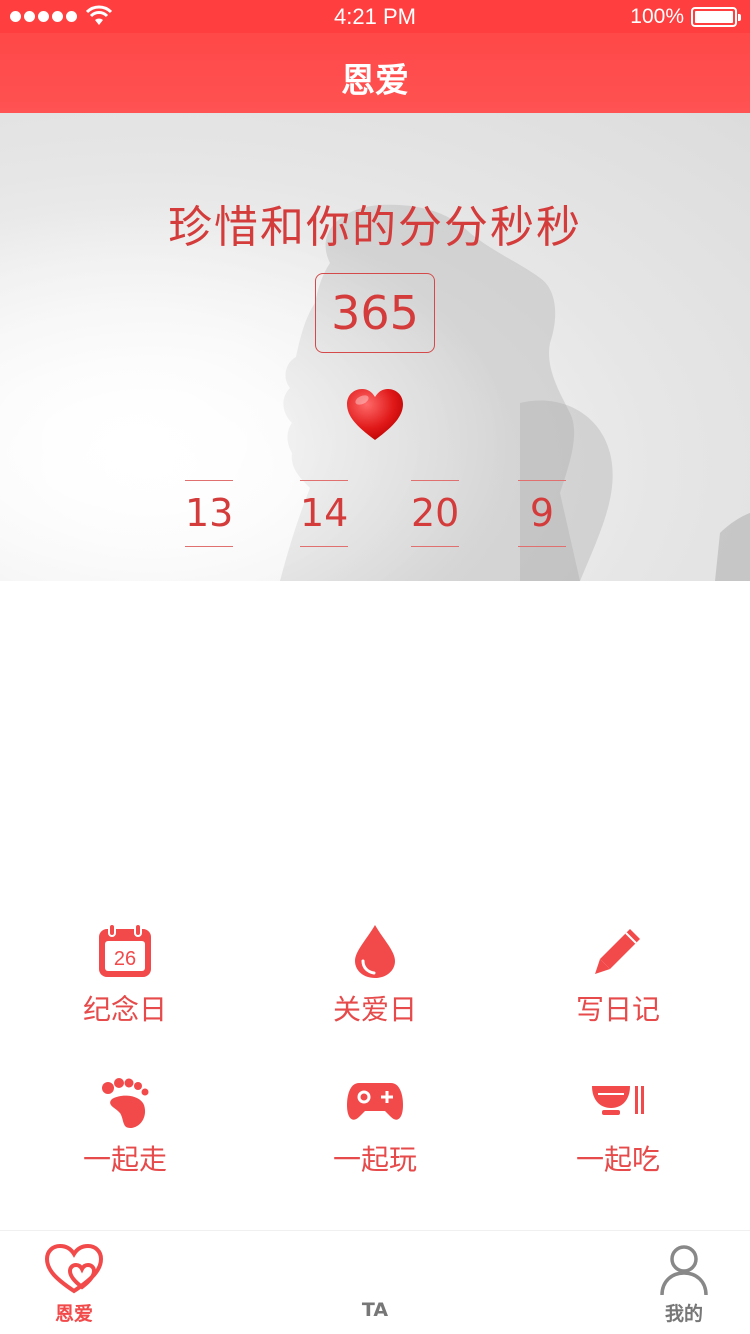 The width and height of the screenshot is (750, 1334). I want to click on battery-icon, so click(716, 17).